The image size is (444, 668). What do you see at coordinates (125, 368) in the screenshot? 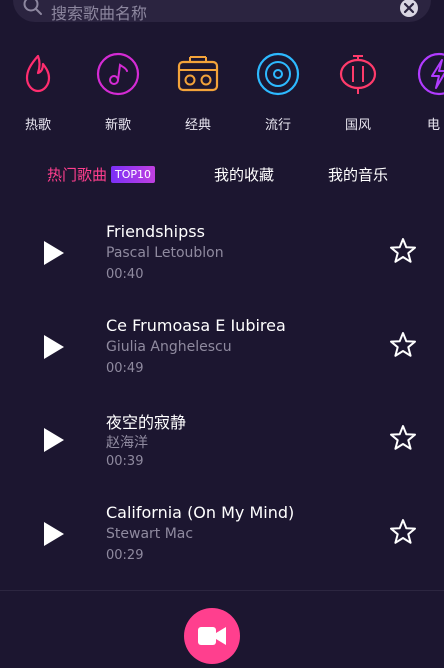
I see `song-duration: 00:49` at bounding box center [125, 368].